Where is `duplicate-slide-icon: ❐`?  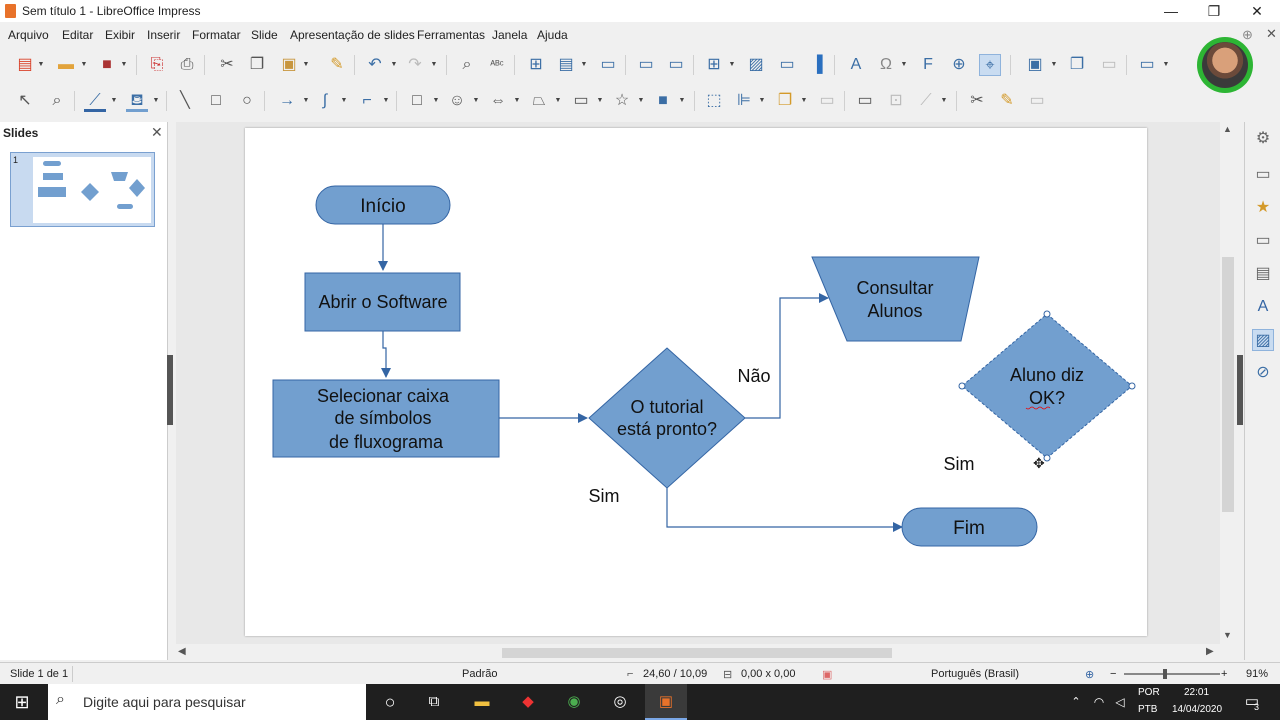
duplicate-slide-icon: ❐ is located at coordinates (1077, 65).